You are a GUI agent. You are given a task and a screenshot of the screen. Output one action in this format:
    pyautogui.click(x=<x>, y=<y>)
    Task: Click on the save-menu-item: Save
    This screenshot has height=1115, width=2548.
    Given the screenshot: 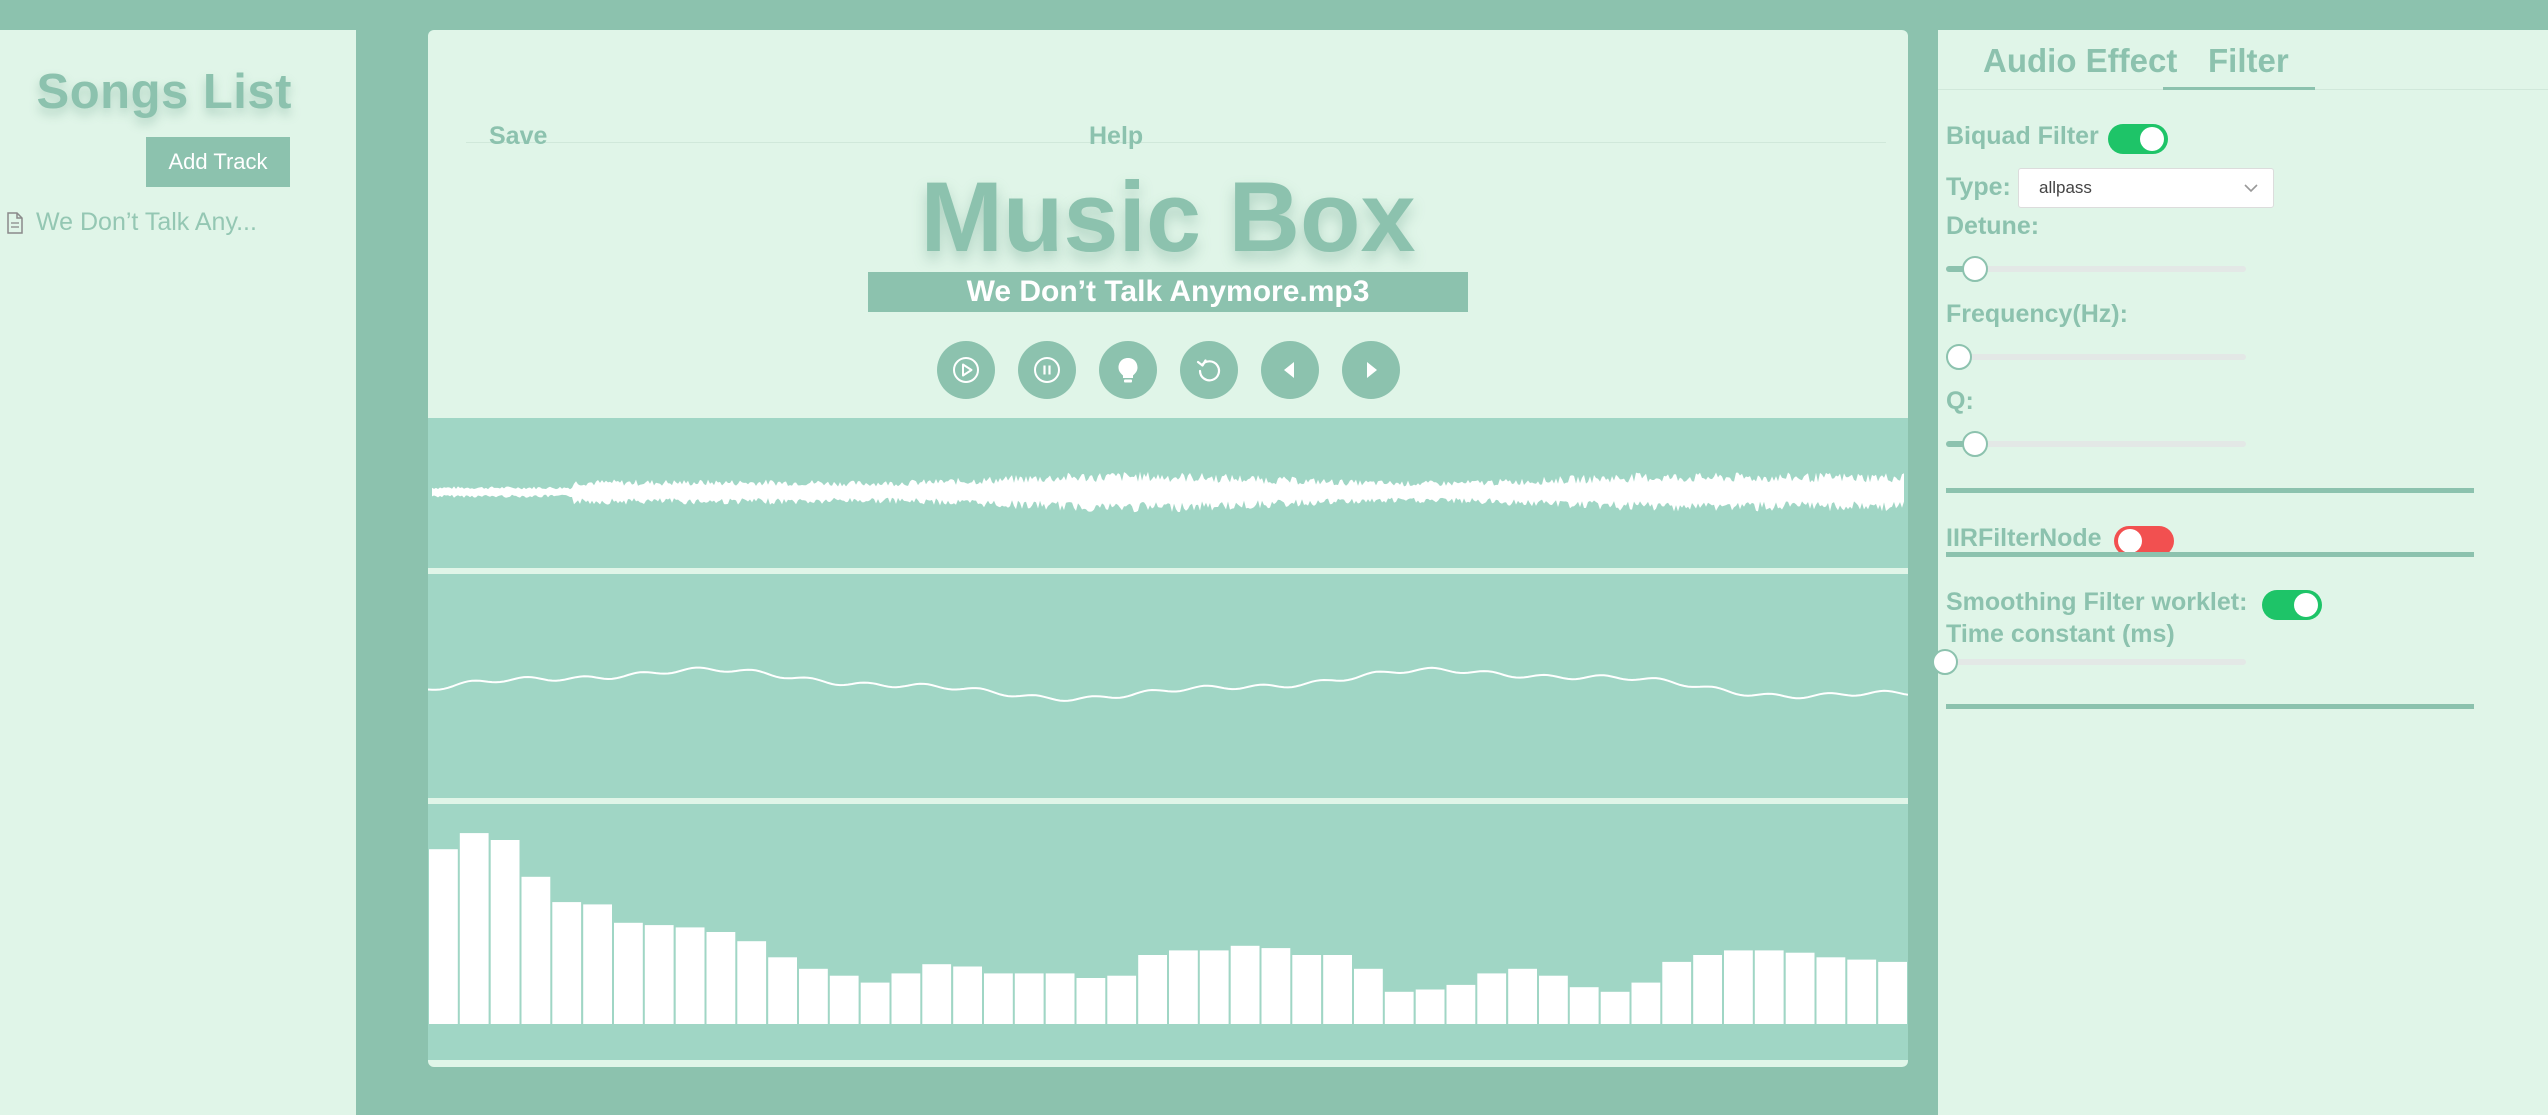 What is the action you would take?
    pyautogui.click(x=518, y=136)
    